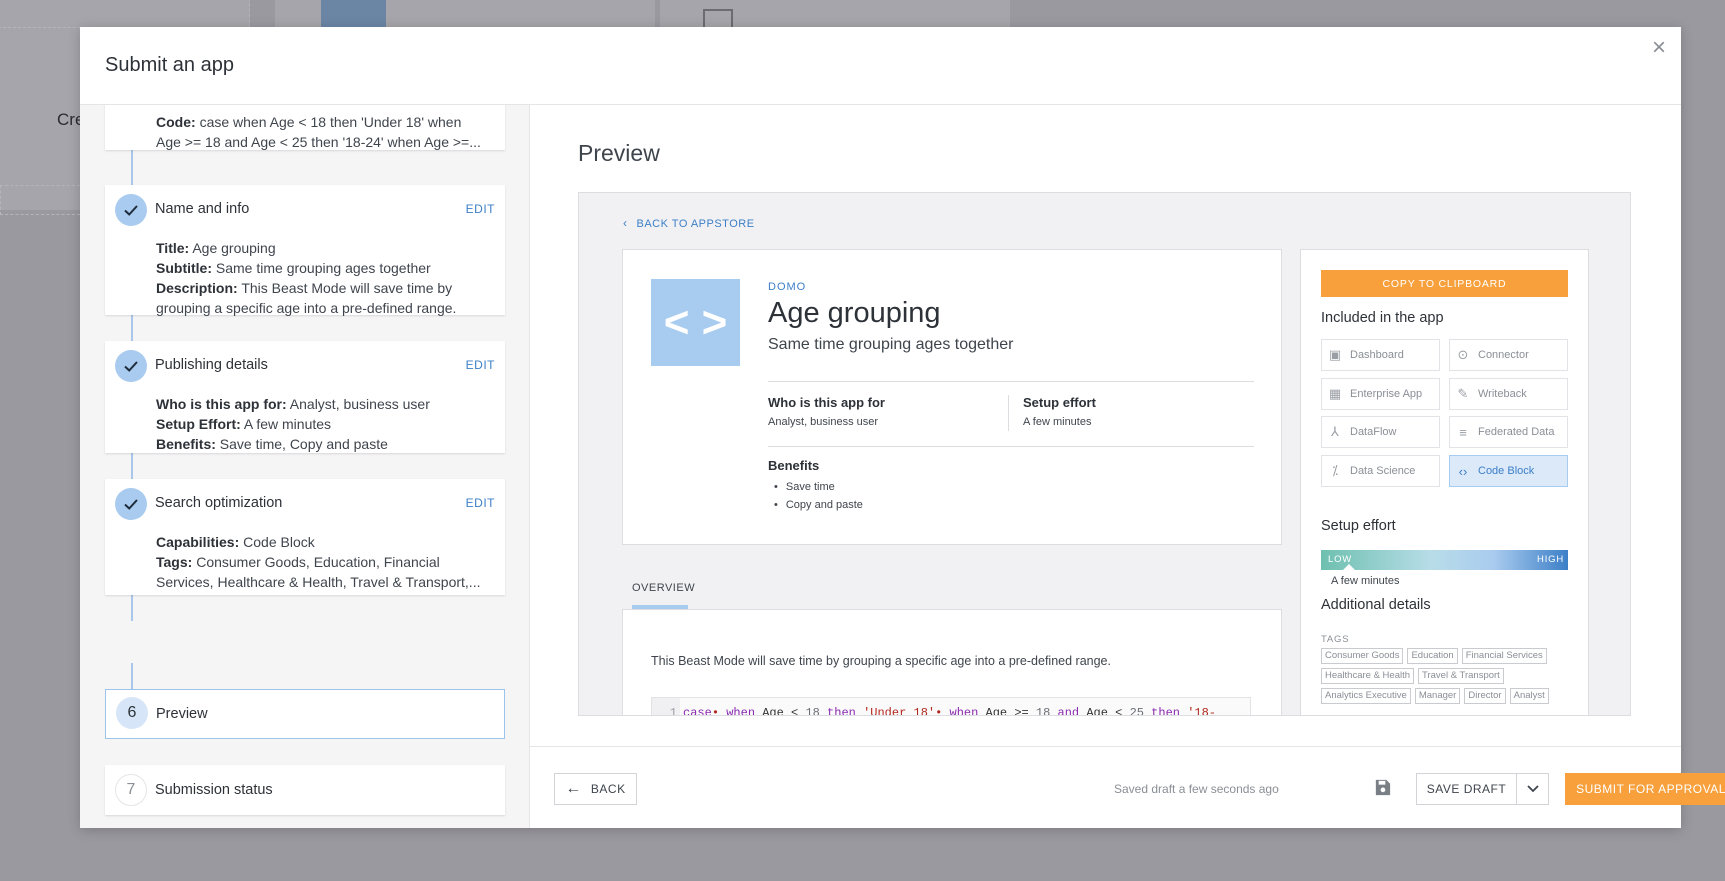  Describe the element at coordinates (1335, 354) in the screenshot. I see `dashboard-icon: ▣` at that location.